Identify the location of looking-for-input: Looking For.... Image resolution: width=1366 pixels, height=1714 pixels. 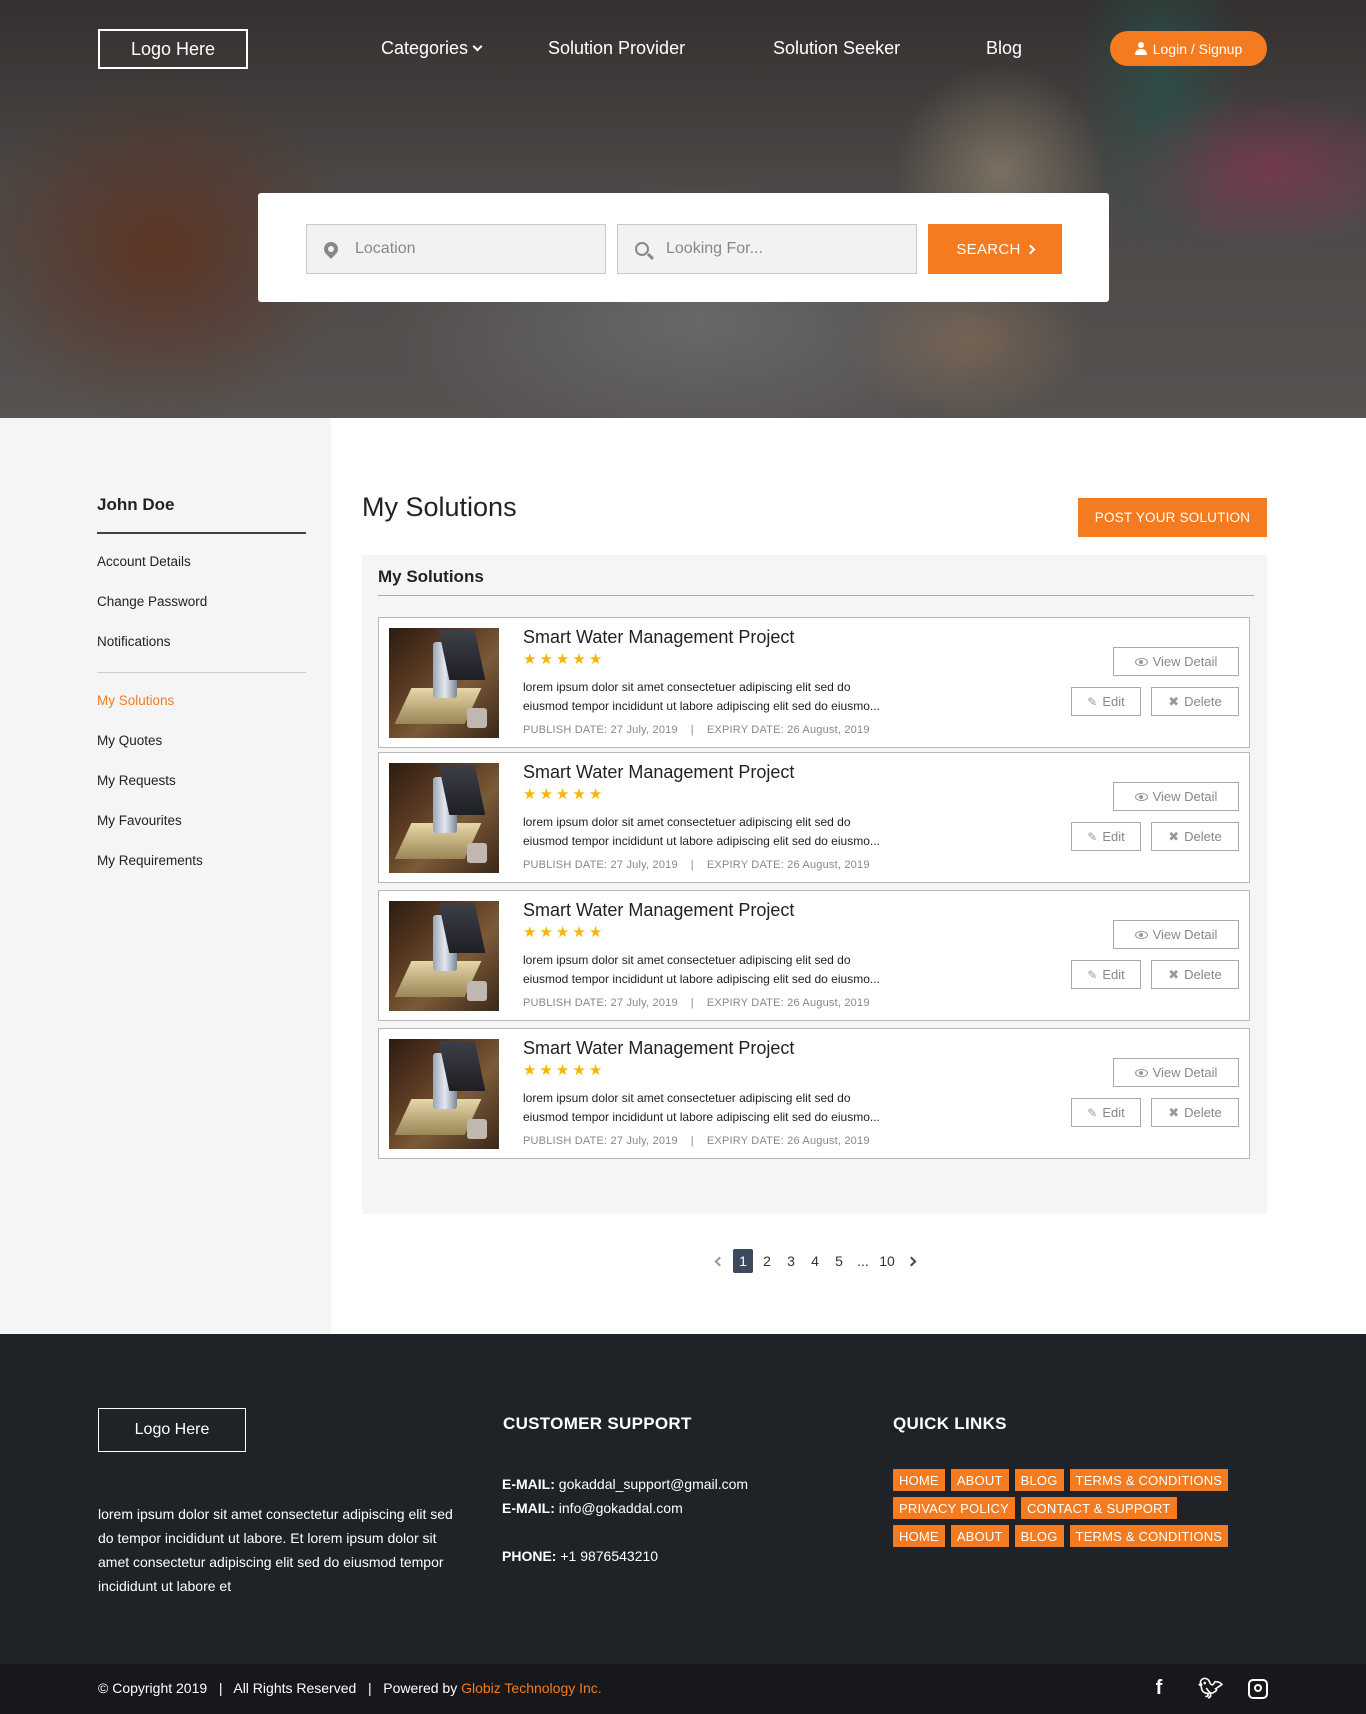
(767, 249).